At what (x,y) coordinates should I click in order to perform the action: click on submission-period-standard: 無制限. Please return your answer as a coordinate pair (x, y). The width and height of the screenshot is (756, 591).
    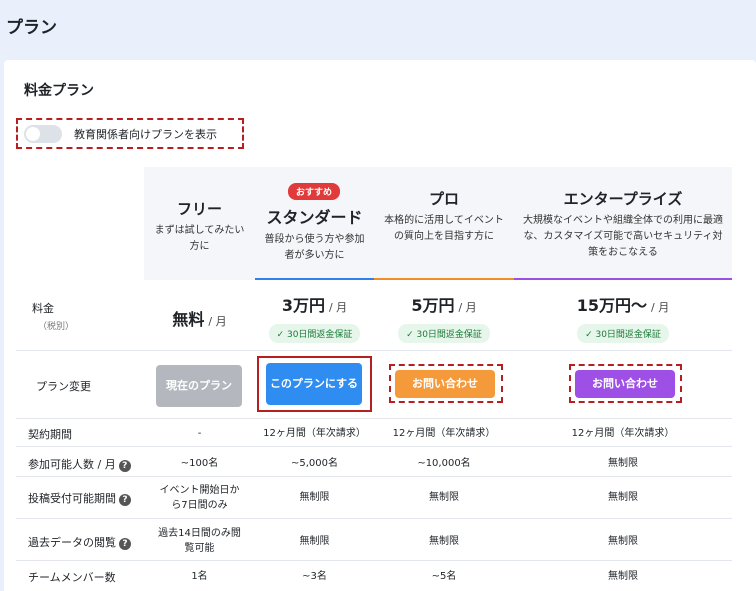
    Looking at the image, I should click on (314, 497).